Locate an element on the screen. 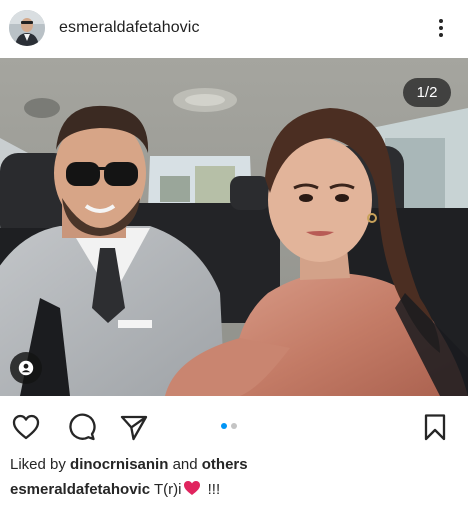  paper-plane-icon is located at coordinates (134, 427).